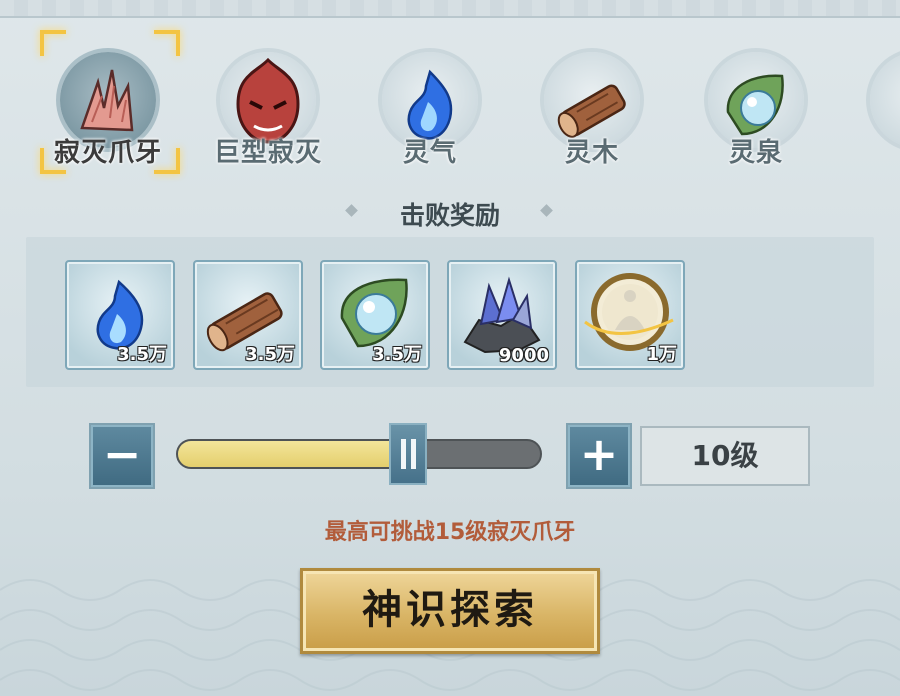  I want to click on level-slider-track, so click(359, 454).